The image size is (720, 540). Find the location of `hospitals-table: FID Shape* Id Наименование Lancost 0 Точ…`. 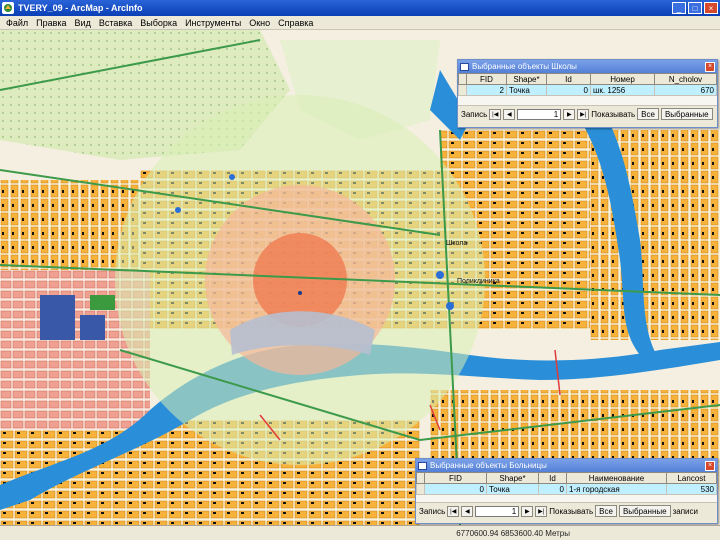

hospitals-table: FID Shape* Id Наименование Lancost 0 Точ… is located at coordinates (566, 483).